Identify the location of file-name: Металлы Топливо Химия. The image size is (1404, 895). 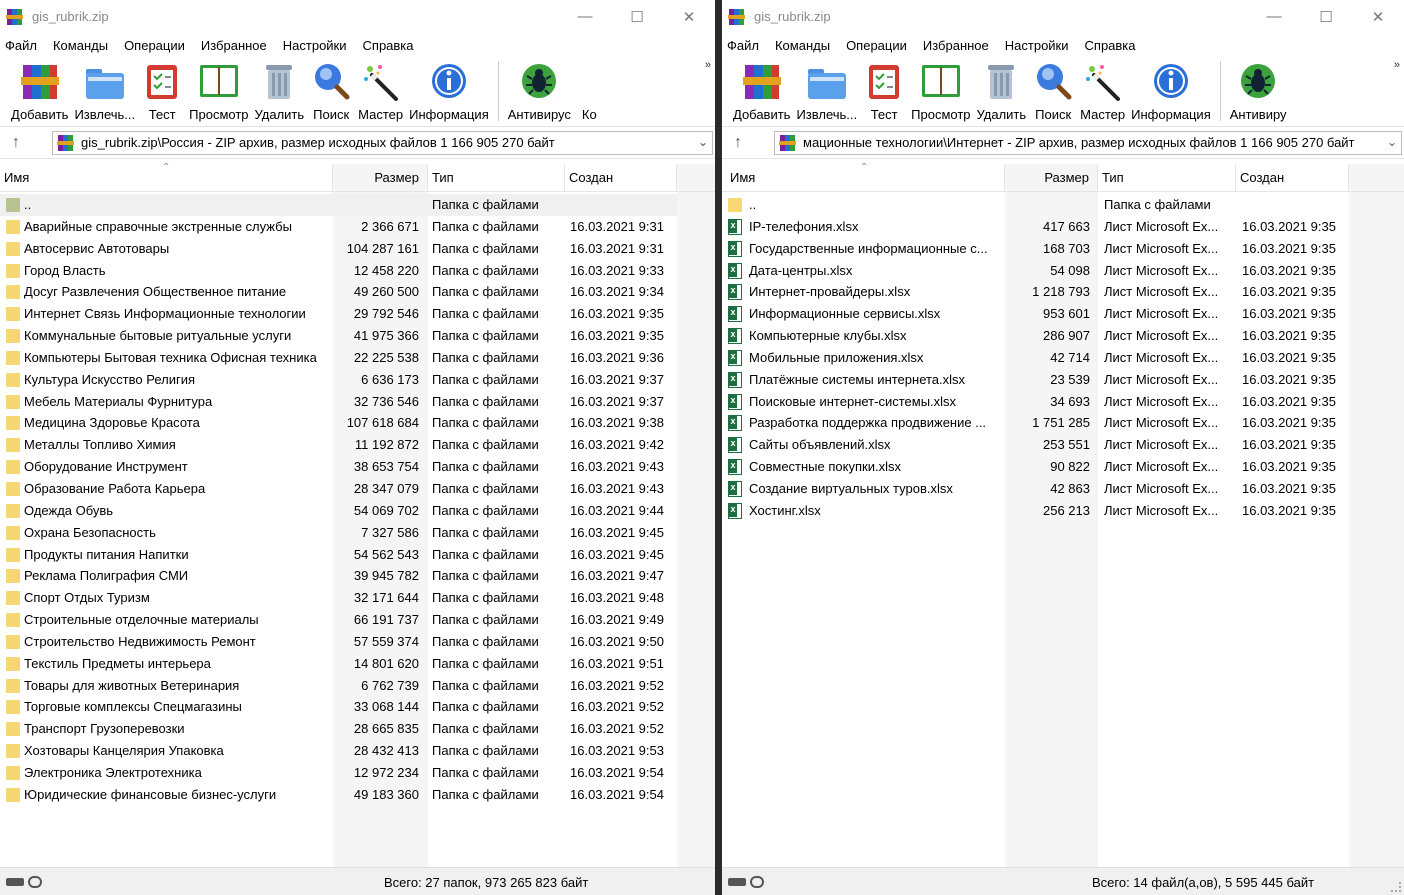
(100, 445).